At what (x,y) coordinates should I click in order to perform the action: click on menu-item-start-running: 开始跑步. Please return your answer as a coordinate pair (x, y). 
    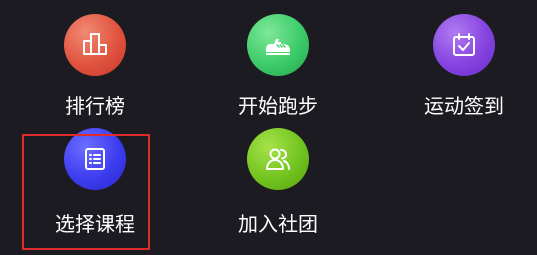
    Looking at the image, I should click on (278, 65).